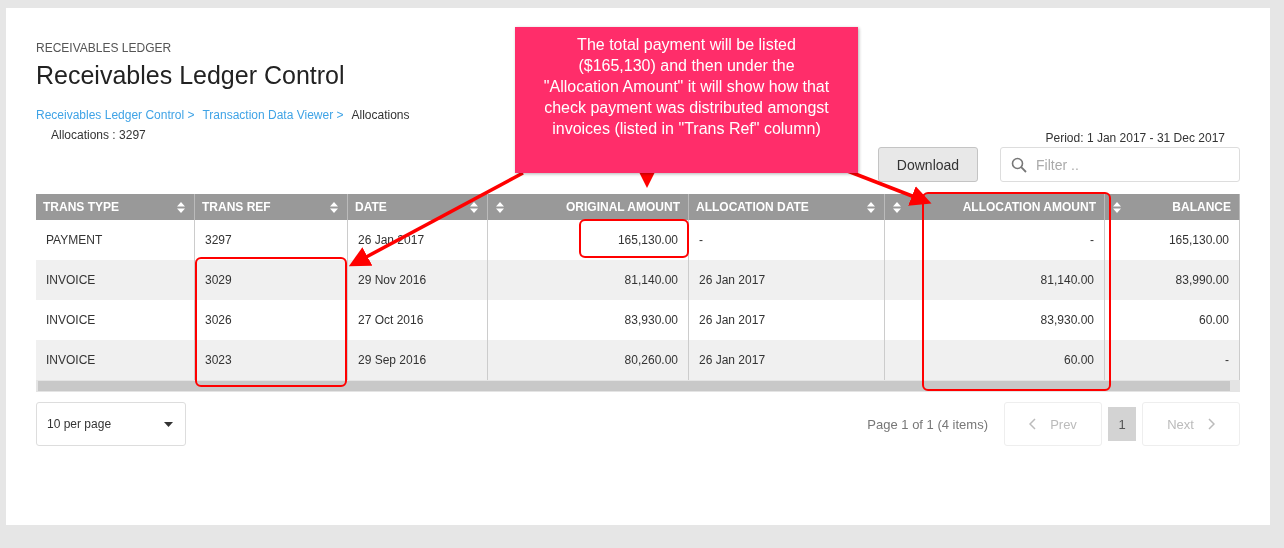 The width and height of the screenshot is (1284, 548). What do you see at coordinates (104, 48) in the screenshot?
I see `section-label: RECEIVABLES LEDGER` at bounding box center [104, 48].